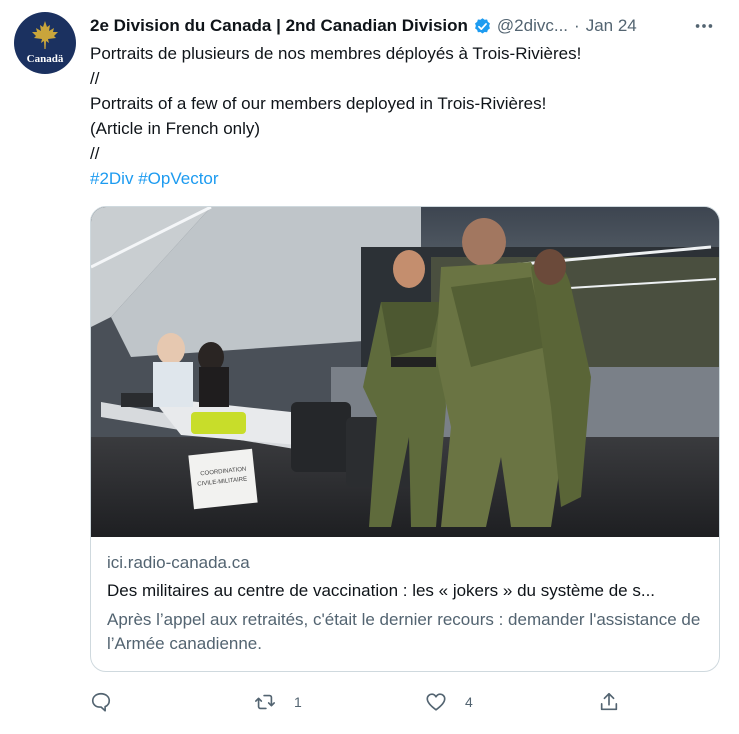  What do you see at coordinates (704, 26) in the screenshot?
I see `more-options-icon` at bounding box center [704, 26].